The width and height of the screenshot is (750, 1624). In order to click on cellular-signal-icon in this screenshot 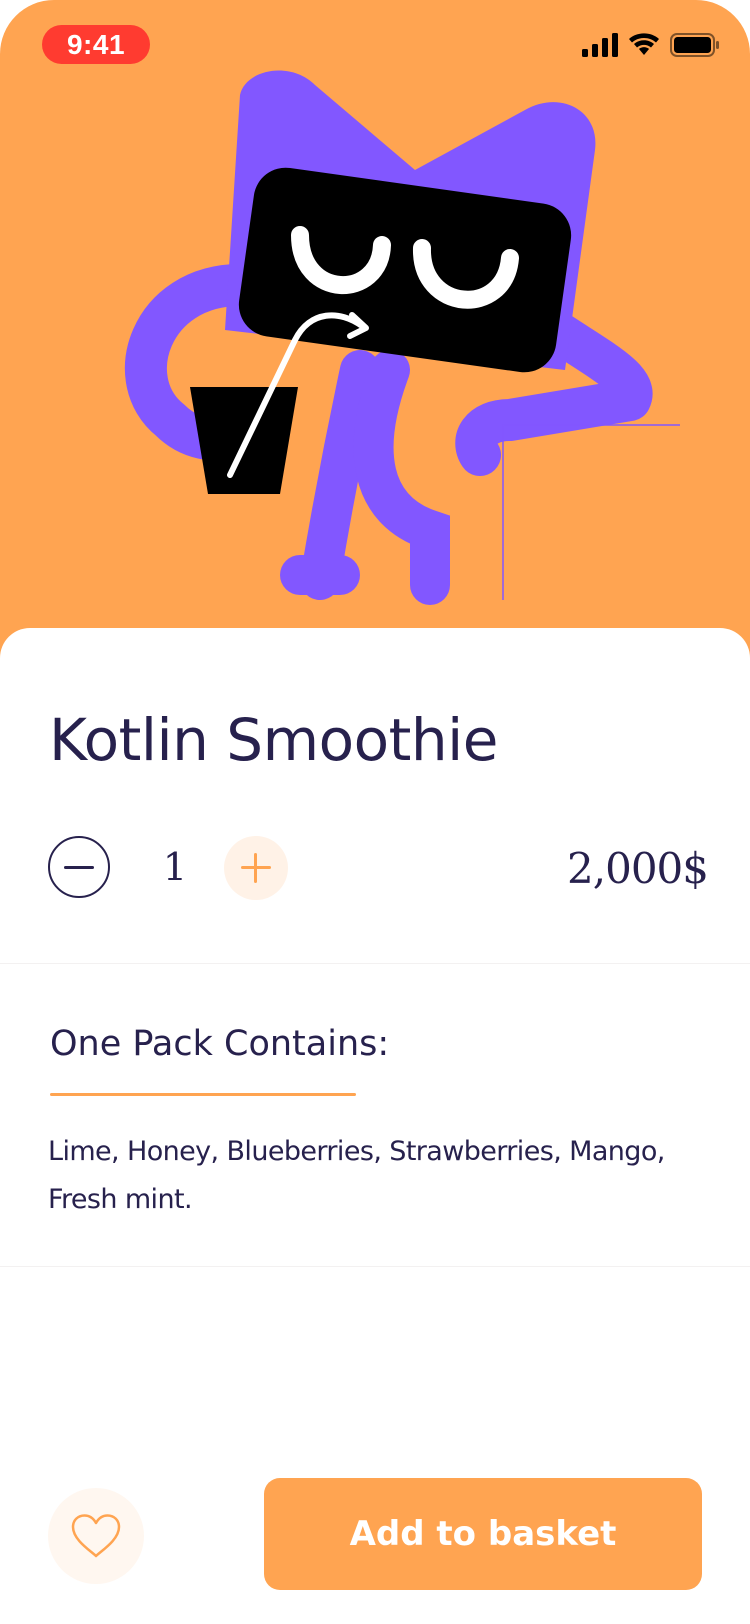, I will do `click(600, 45)`.